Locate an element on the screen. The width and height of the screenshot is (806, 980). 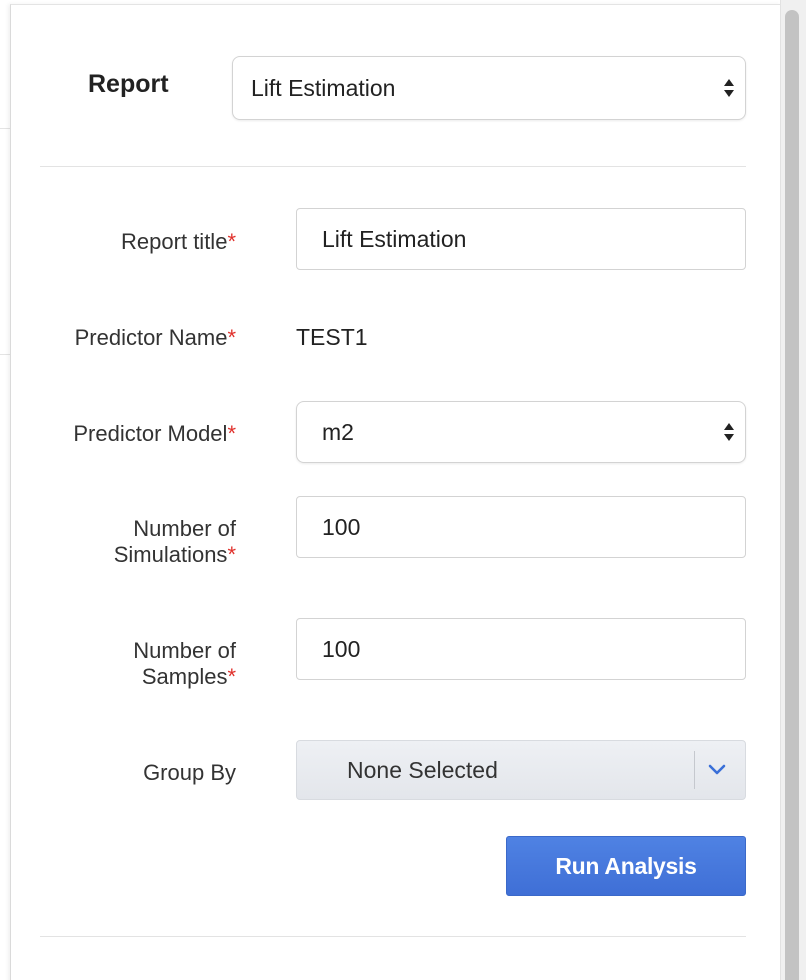
report-title-label: Report title* is located at coordinates (178, 242).